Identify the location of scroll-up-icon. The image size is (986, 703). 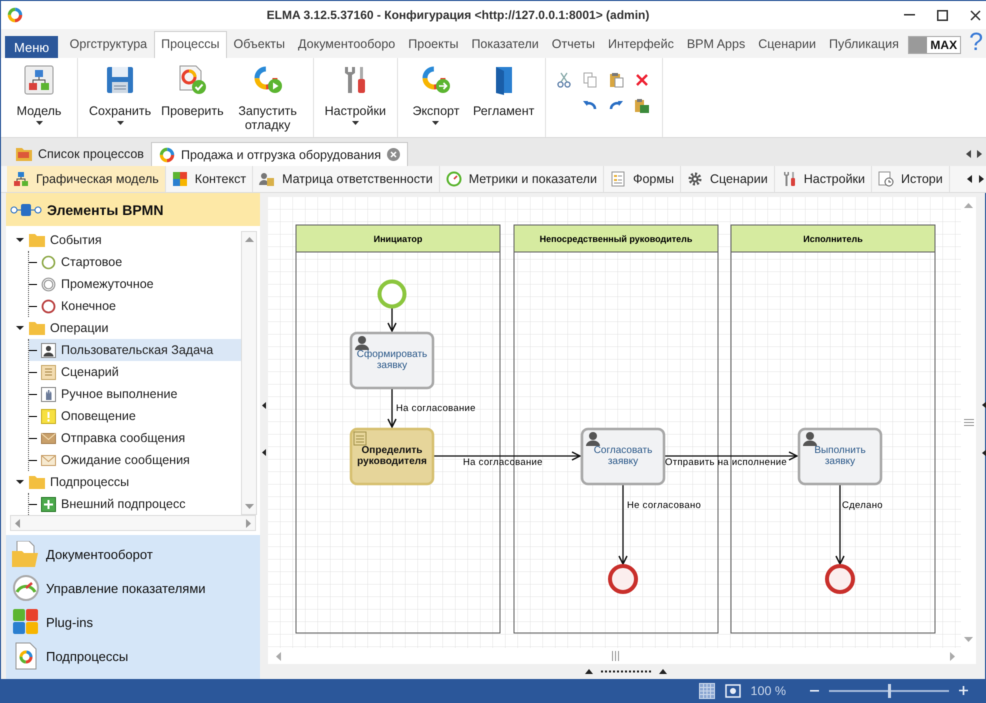
(249, 239).